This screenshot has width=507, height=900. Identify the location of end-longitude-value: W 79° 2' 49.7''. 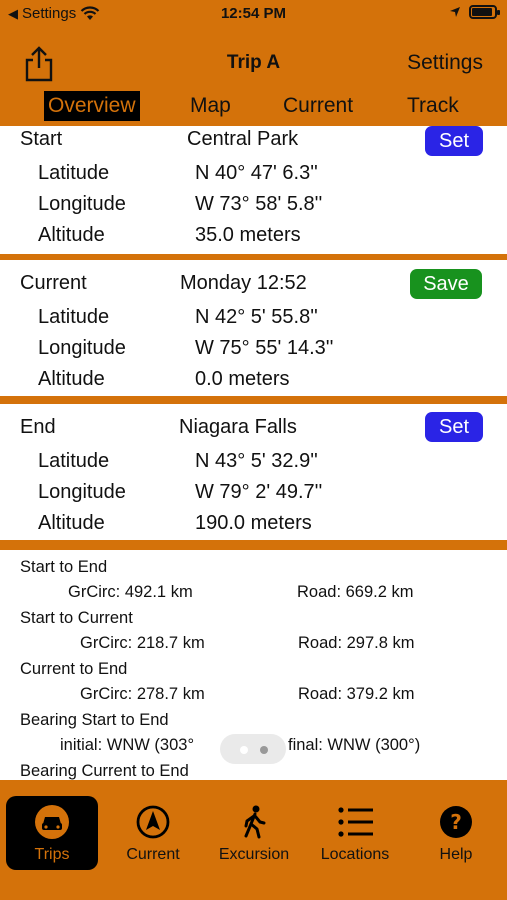
(259, 492).